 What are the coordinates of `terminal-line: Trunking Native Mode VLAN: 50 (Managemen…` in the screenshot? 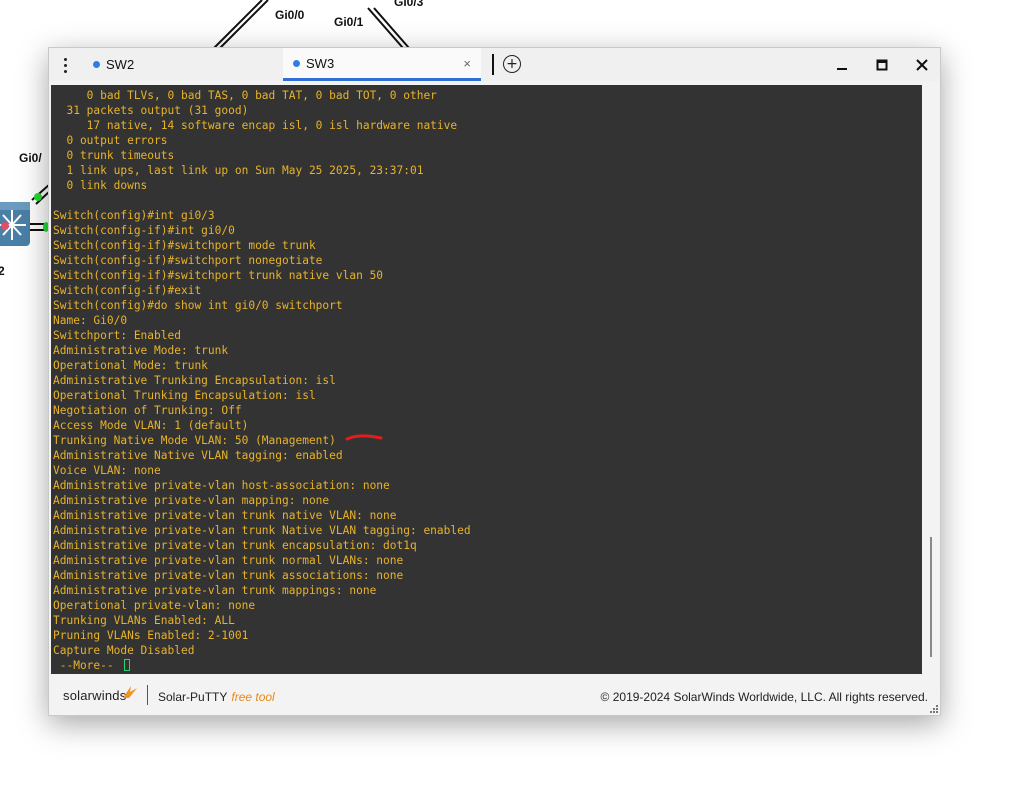 It's located at (194, 440).